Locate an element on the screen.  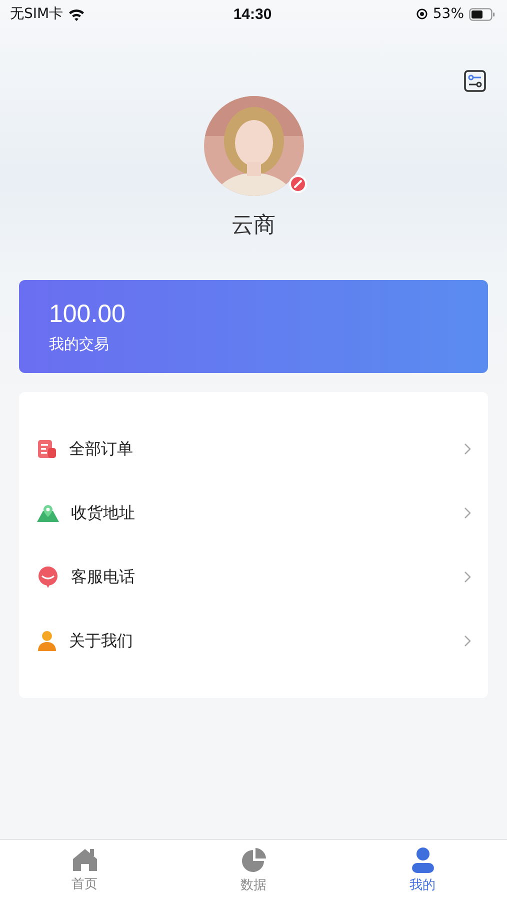
wifi-icon is located at coordinates (77, 14).